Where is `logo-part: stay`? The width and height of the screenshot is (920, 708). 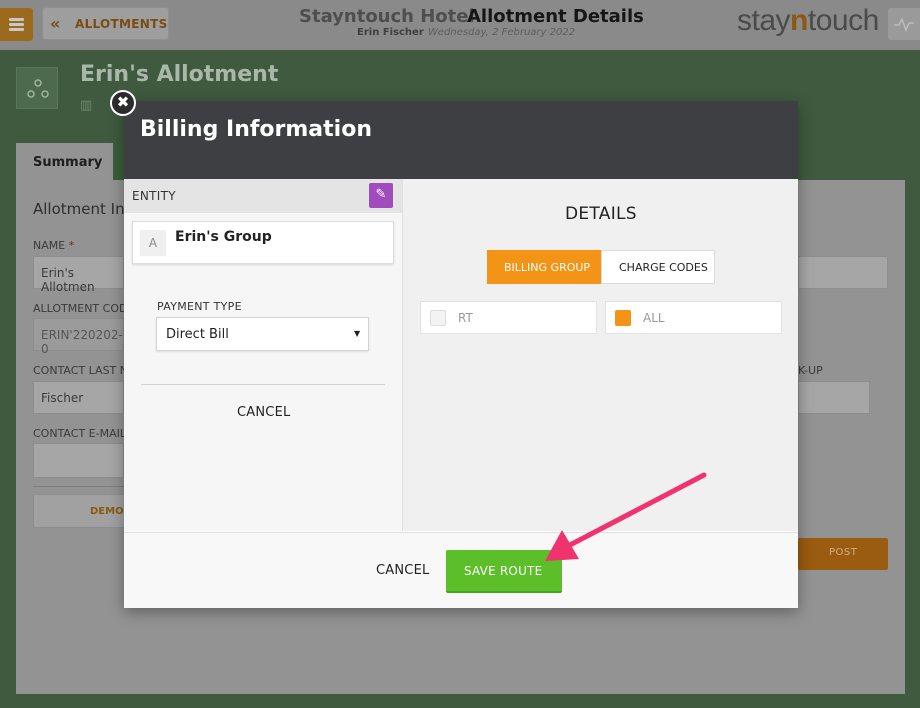 logo-part: stay is located at coordinates (764, 20).